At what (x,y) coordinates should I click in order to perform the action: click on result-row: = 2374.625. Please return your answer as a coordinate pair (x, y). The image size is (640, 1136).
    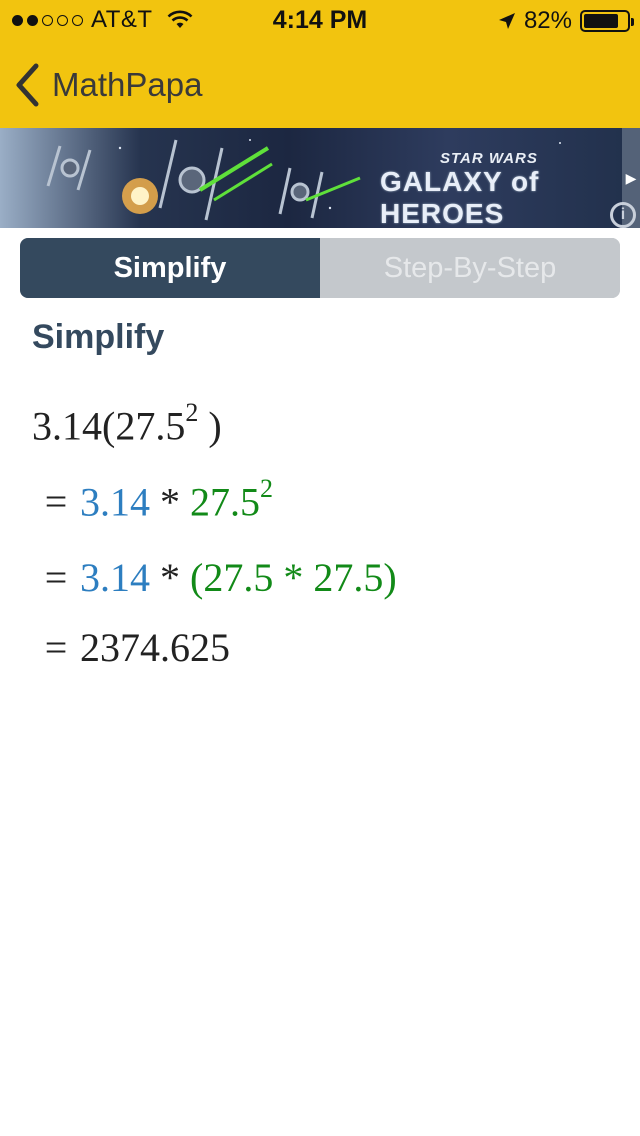
    Looking at the image, I should click on (131, 647).